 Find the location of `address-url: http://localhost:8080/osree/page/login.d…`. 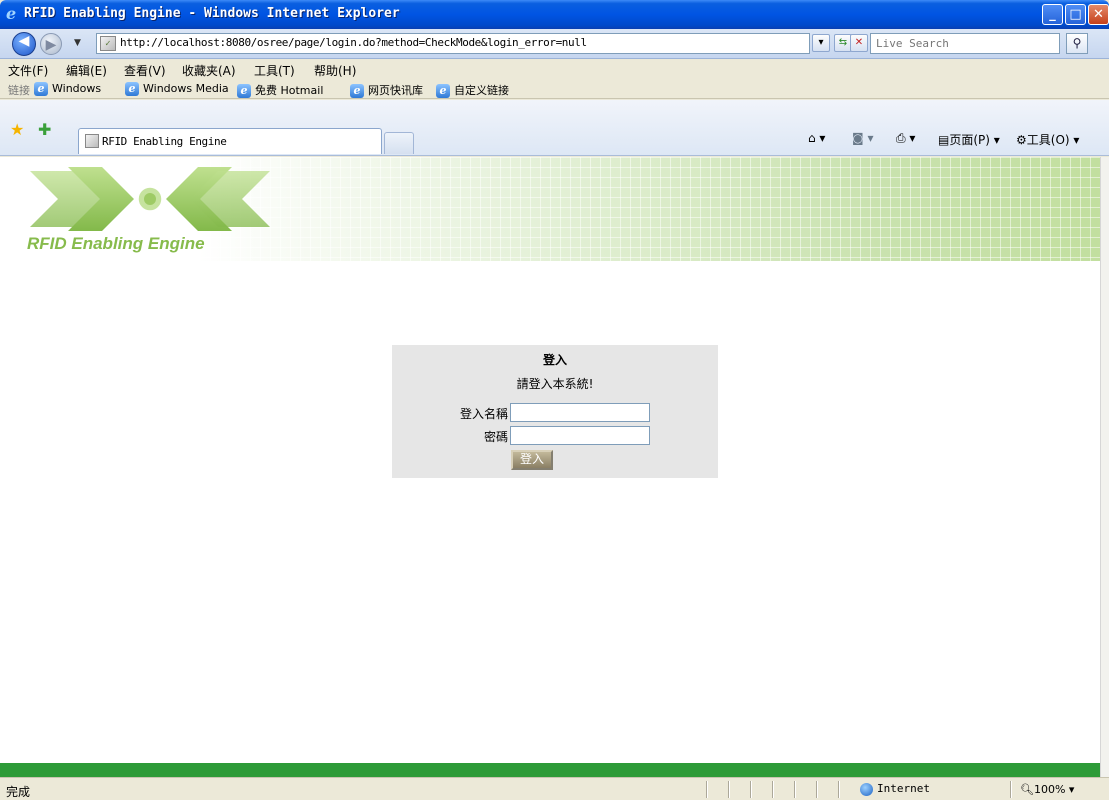

address-url: http://localhost:8080/osree/page/login.d… is located at coordinates (353, 42).